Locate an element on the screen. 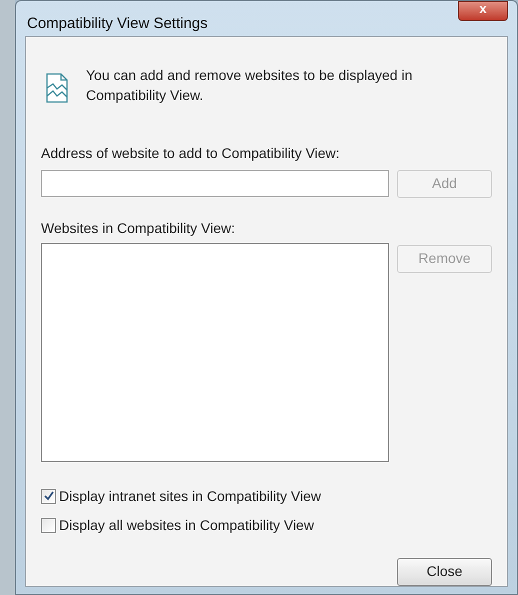 The width and height of the screenshot is (518, 595). checkmark-icon is located at coordinates (49, 496).